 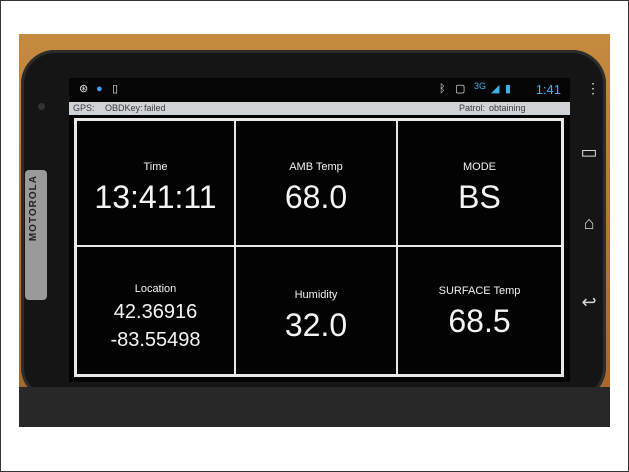 What do you see at coordinates (155, 197) in the screenshot?
I see `time-value: 13:41:11` at bounding box center [155, 197].